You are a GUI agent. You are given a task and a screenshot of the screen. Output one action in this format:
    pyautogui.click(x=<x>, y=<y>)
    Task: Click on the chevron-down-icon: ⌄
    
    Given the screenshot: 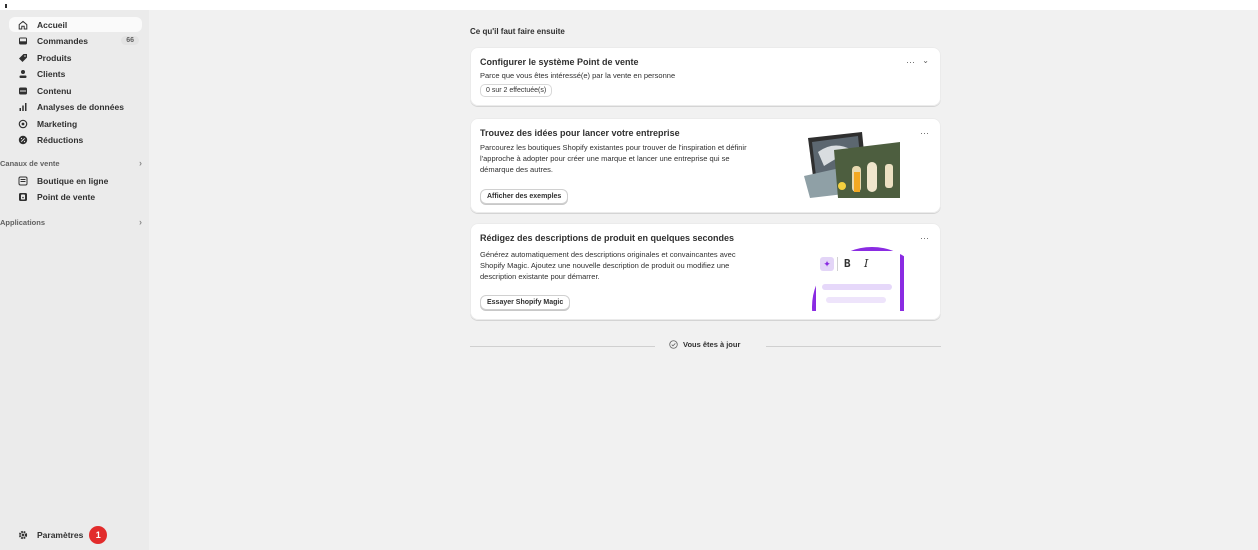 What is the action you would take?
    pyautogui.click(x=925, y=60)
    